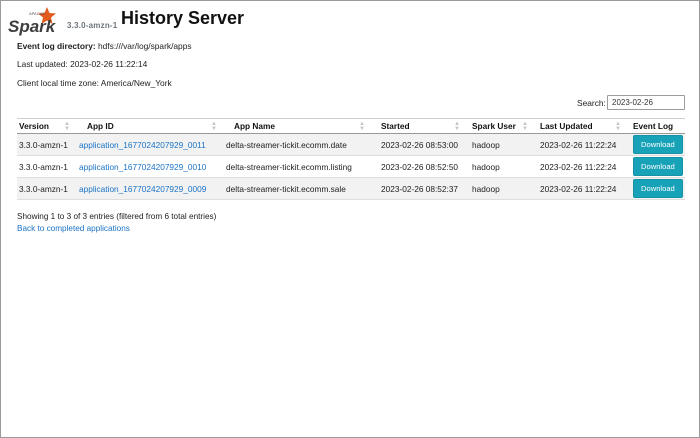  What do you see at coordinates (255, 126) in the screenshot?
I see `column-label: App Name` at bounding box center [255, 126].